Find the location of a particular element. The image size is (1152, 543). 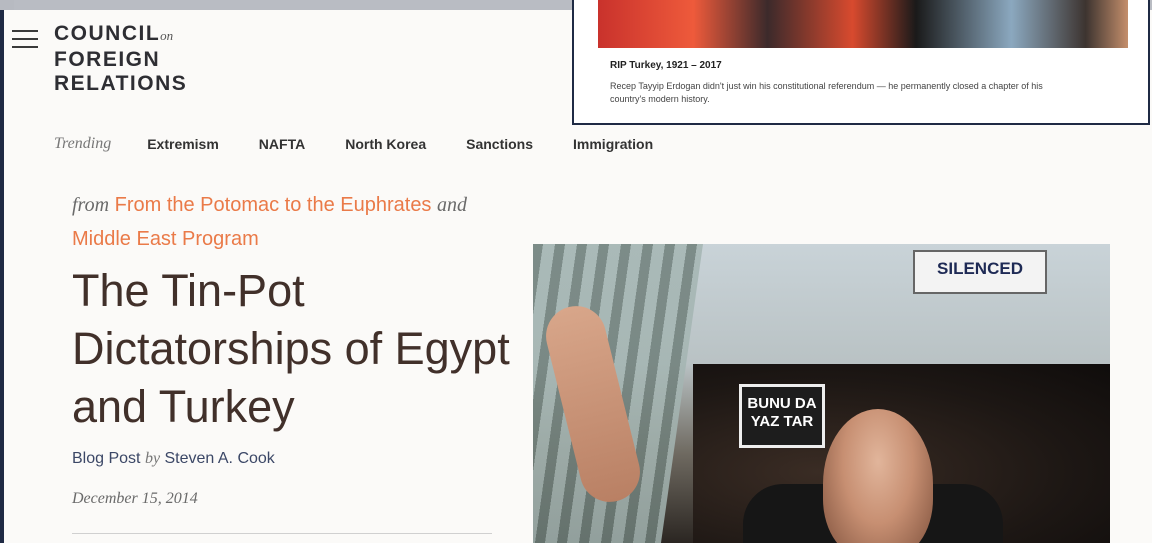

byline: Blog Post by Steven A. Cook is located at coordinates (173, 459).